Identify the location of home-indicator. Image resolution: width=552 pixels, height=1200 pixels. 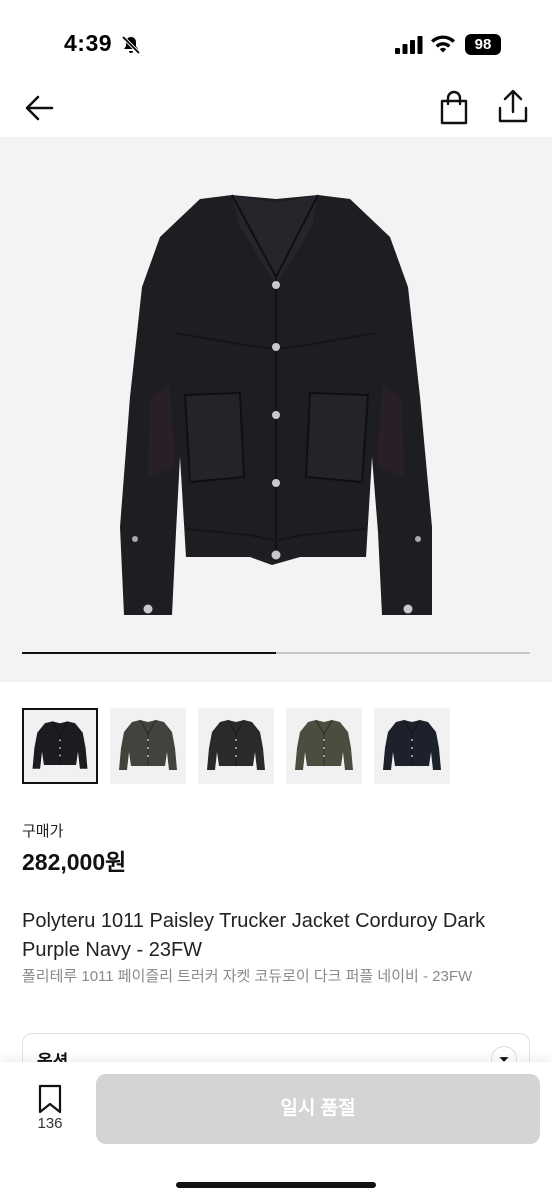
(276, 1185).